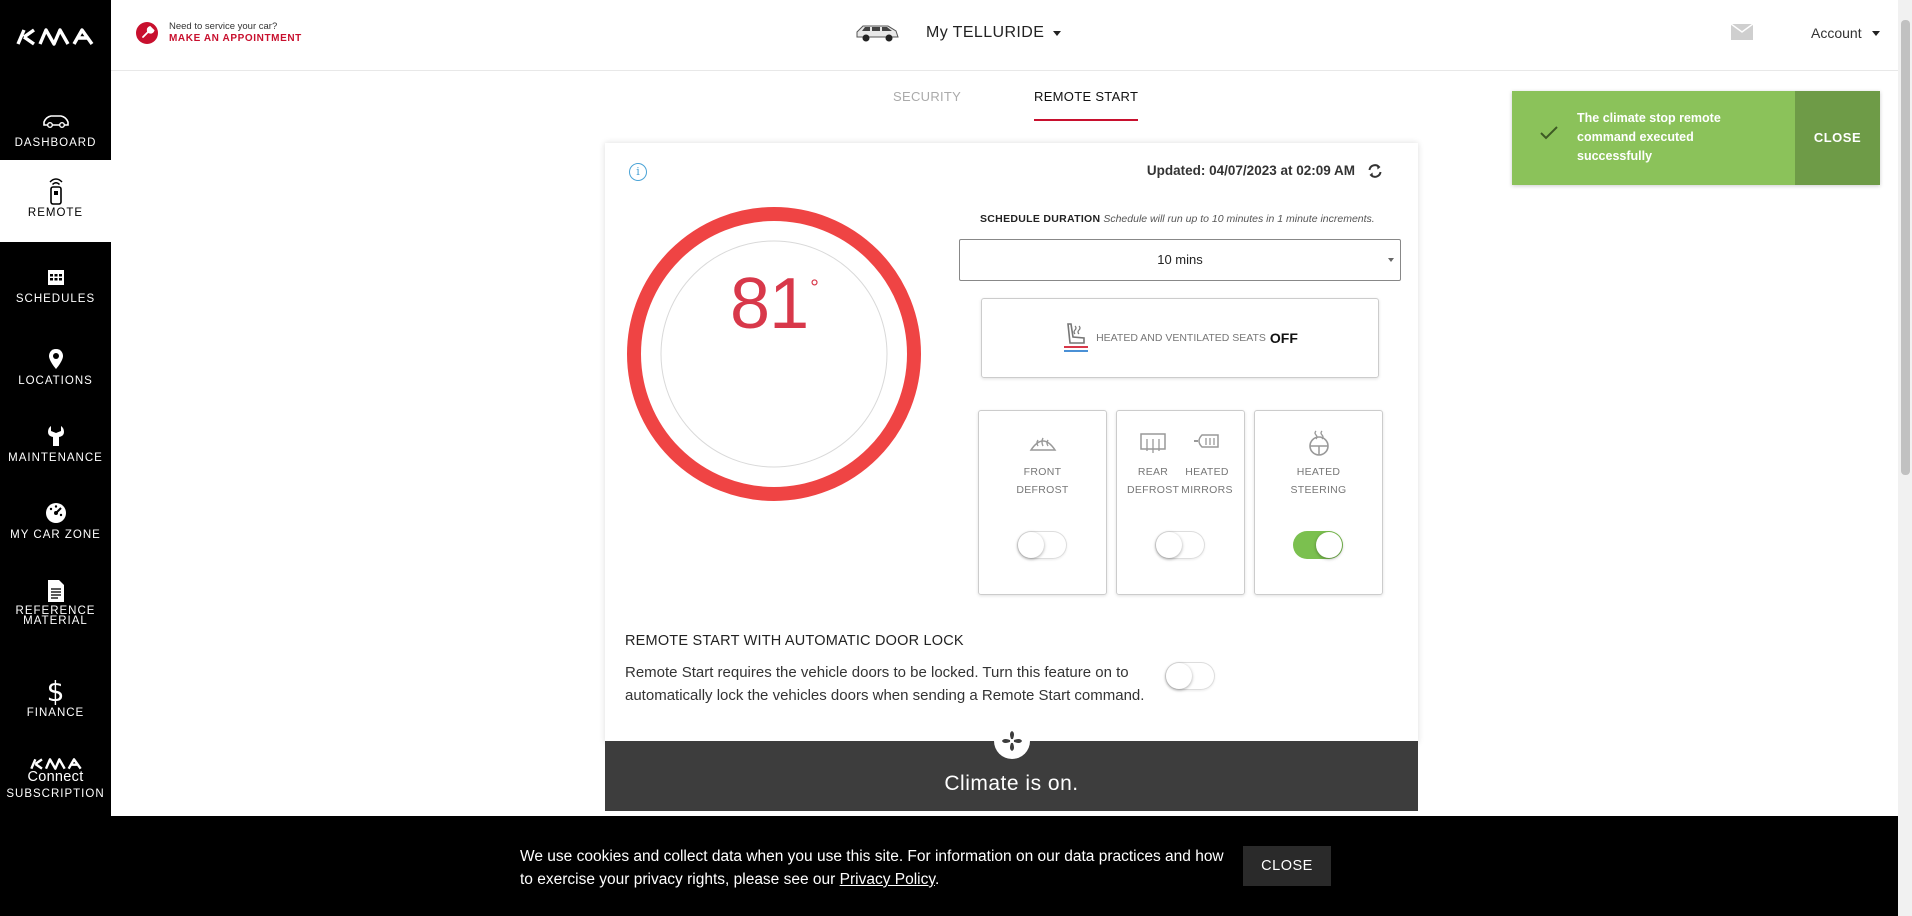  I want to click on account-menu: Account, so click(1845, 33).